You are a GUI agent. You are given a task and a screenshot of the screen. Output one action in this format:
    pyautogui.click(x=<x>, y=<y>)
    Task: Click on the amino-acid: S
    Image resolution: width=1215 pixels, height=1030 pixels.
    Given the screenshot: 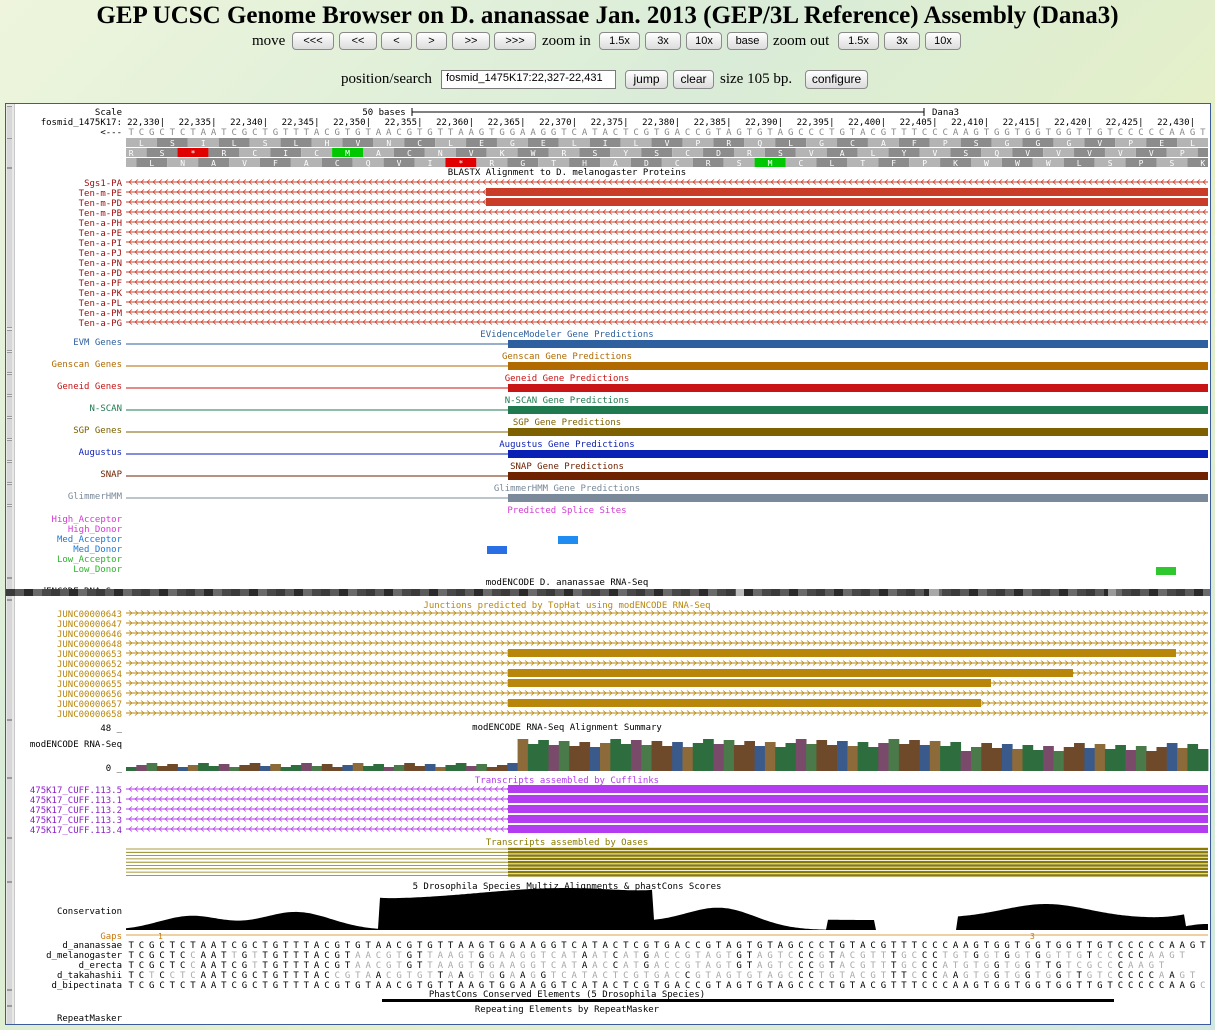 What is the action you would take?
    pyautogui.click(x=976, y=143)
    